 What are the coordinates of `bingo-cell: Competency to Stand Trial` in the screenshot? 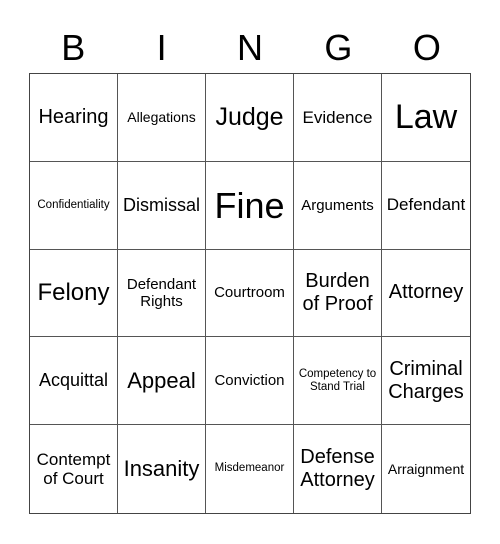 It's located at (338, 381).